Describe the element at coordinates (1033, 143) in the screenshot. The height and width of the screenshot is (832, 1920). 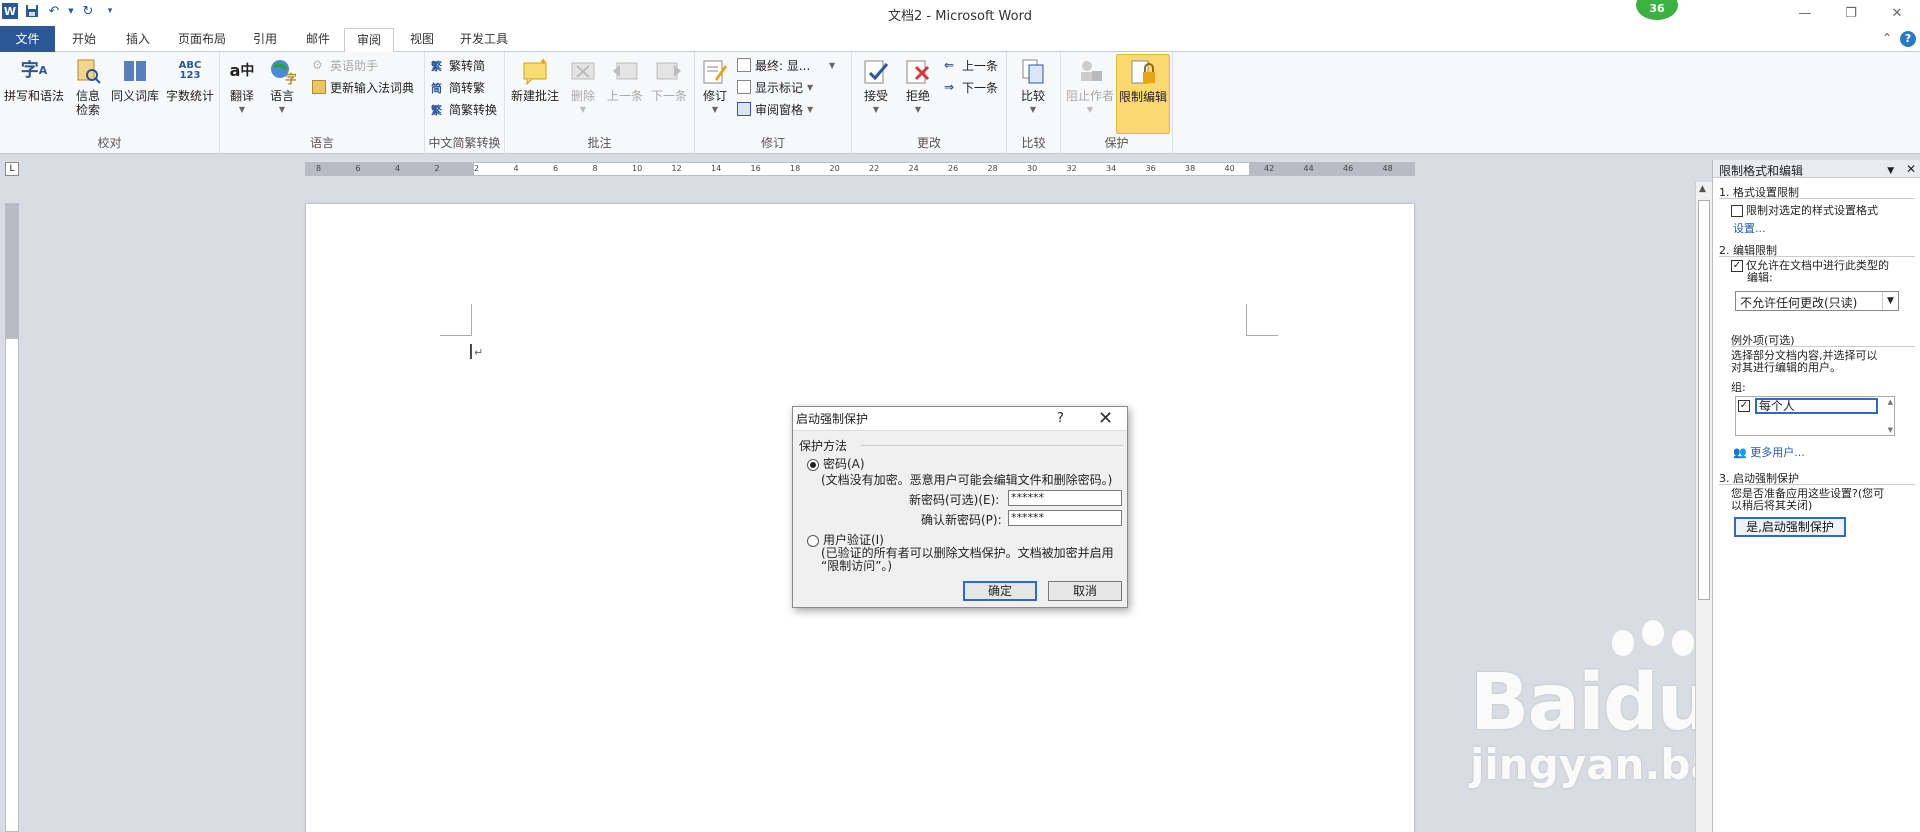
I see `group-compare-label: 比较` at that location.